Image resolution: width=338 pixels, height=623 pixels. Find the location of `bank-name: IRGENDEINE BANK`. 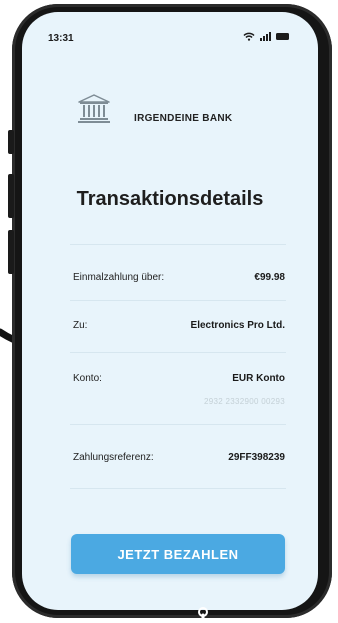

bank-name: IRGENDEINE BANK is located at coordinates (183, 118).